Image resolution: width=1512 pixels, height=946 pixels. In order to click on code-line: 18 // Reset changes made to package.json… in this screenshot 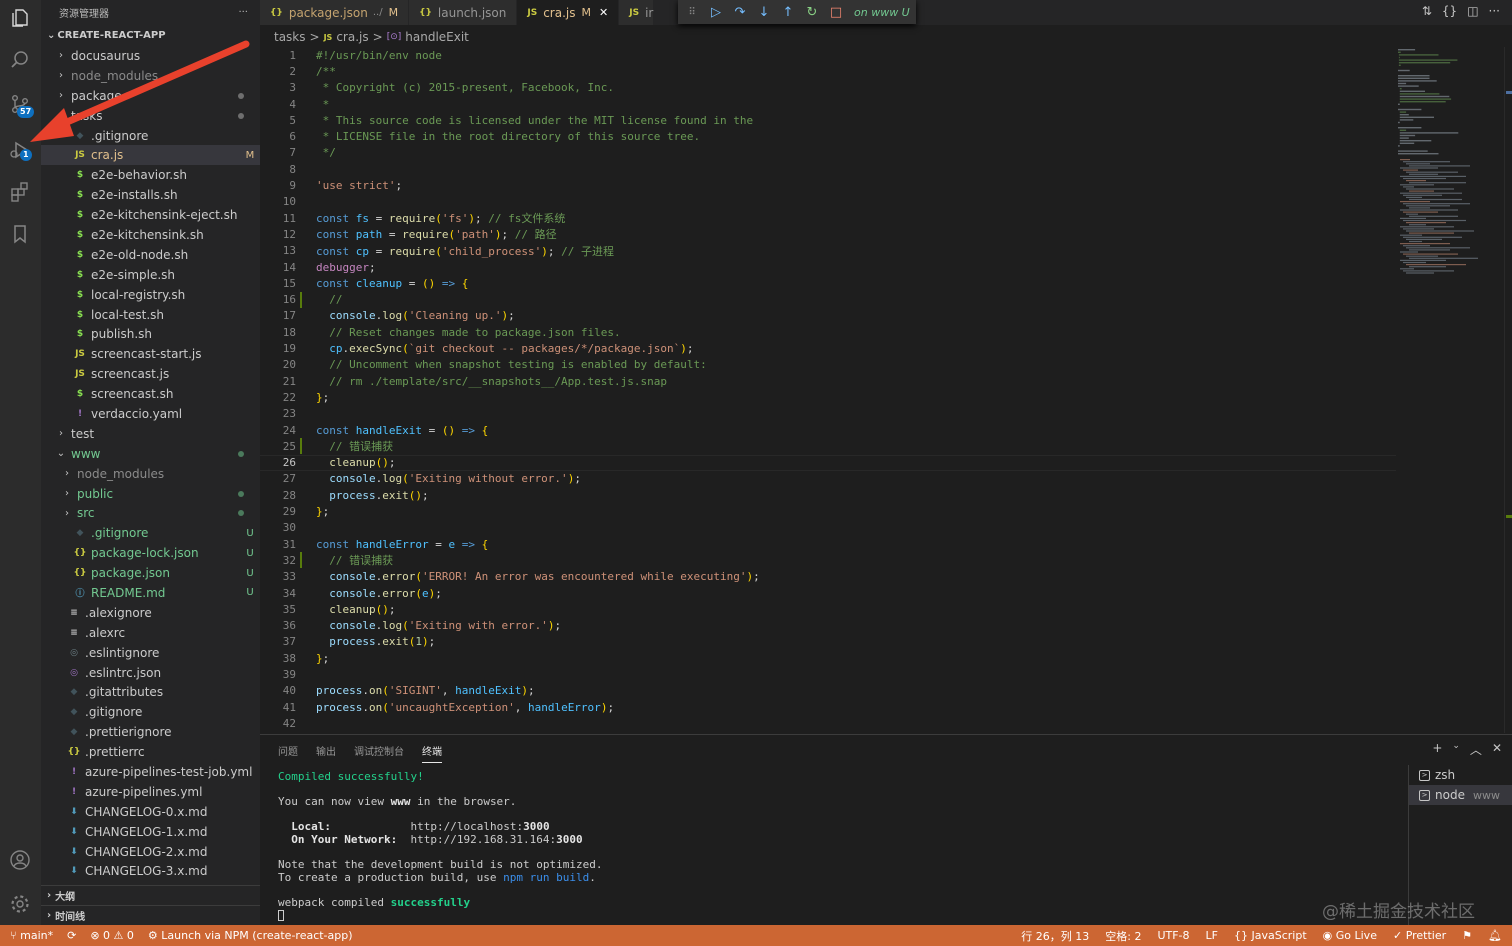, I will do `click(828, 332)`.